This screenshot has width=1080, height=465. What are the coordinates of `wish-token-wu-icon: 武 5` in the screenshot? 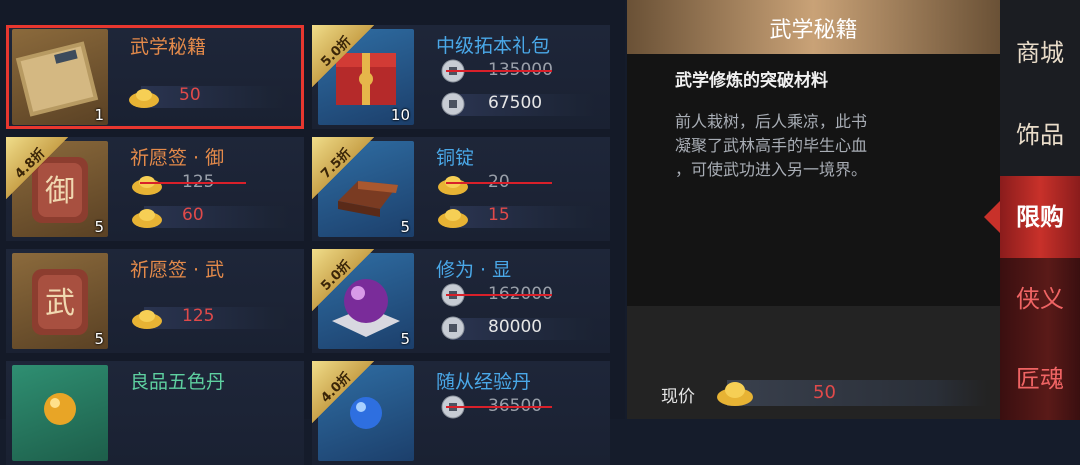 It's located at (60, 301).